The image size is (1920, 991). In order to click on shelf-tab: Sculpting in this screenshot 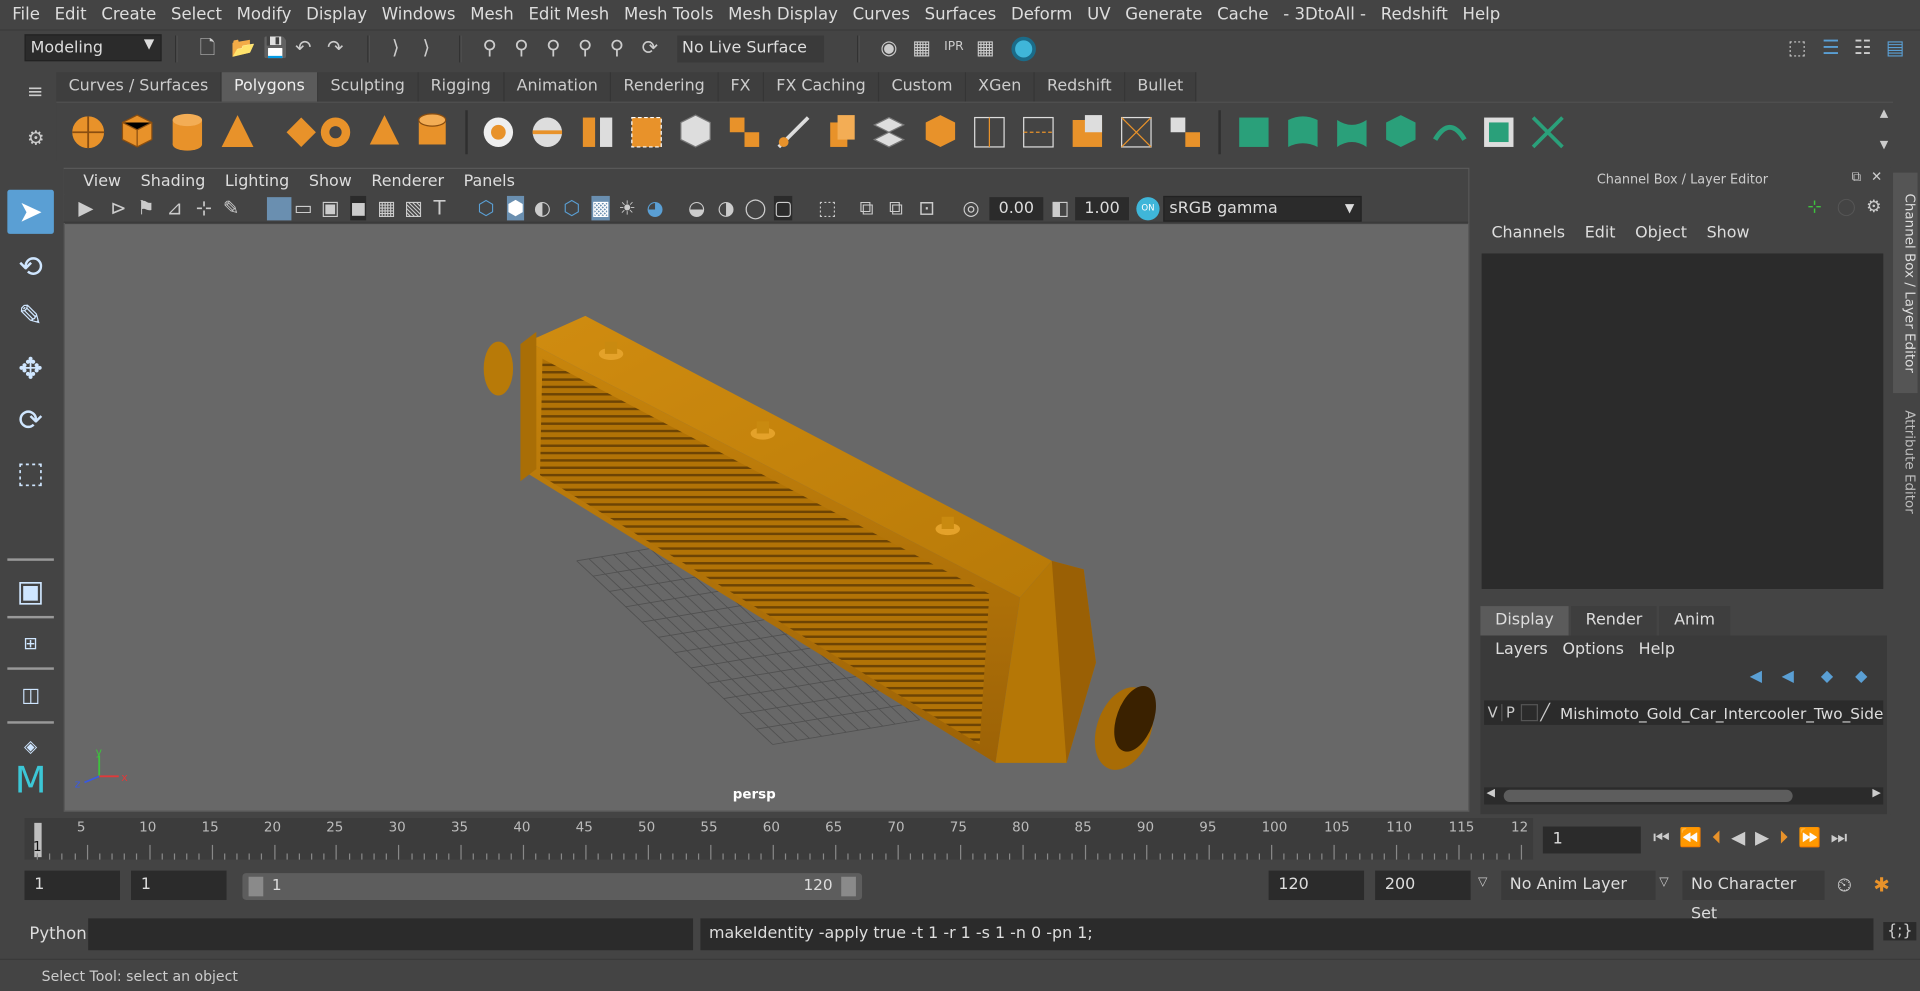, I will do `click(368, 87)`.